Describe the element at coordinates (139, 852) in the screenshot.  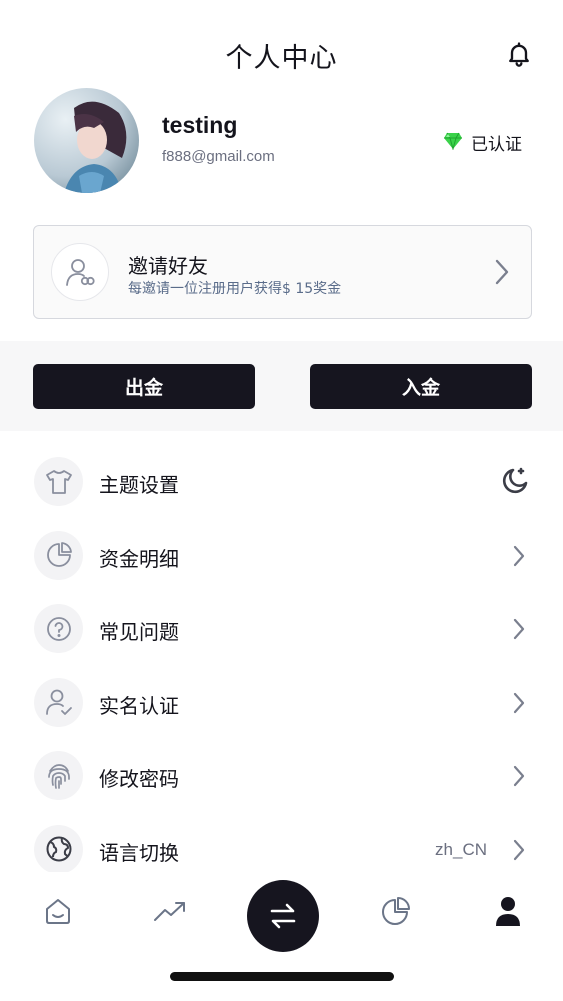
I see `menu-label: 语言切换` at that location.